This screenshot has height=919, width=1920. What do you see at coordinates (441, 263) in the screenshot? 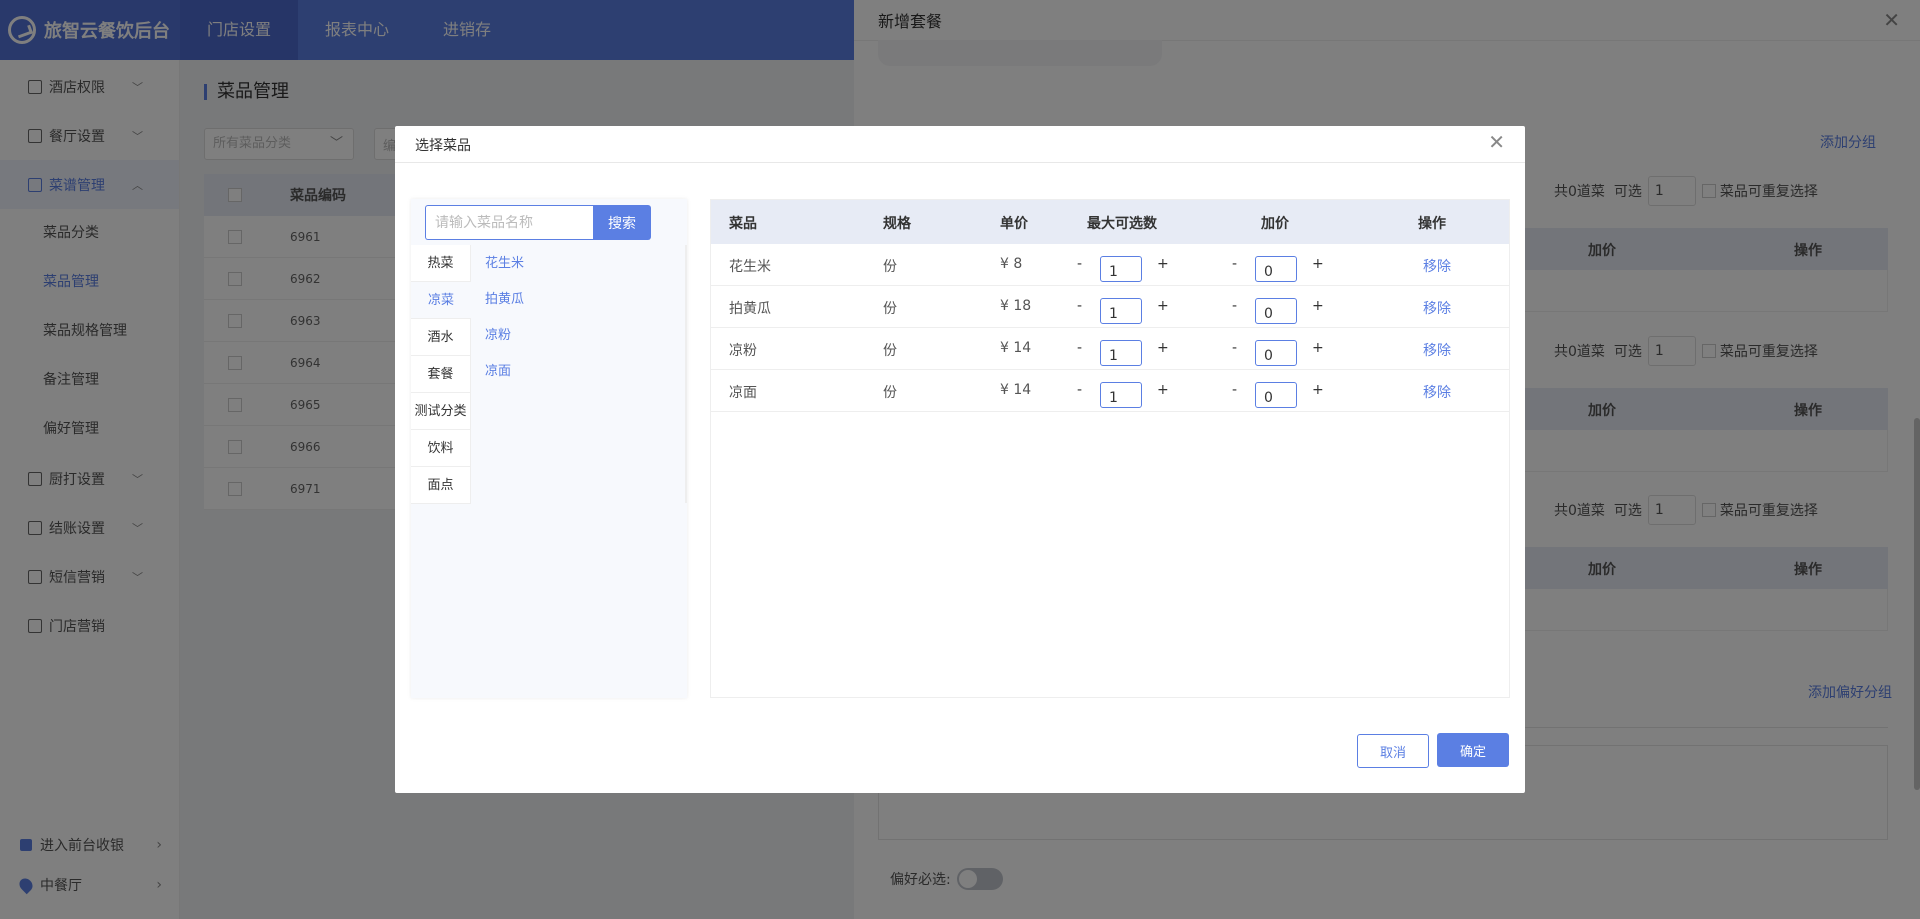
I see `category-item-hot: 热菜` at bounding box center [441, 263].